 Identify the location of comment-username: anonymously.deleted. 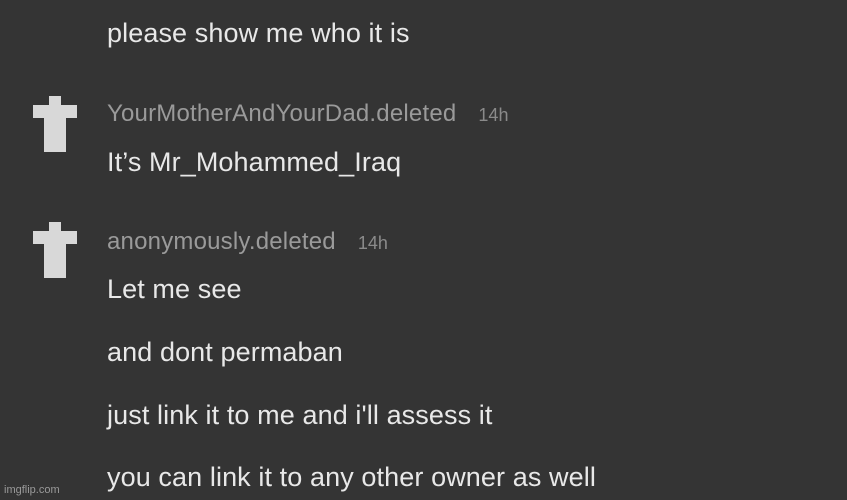
(221, 242).